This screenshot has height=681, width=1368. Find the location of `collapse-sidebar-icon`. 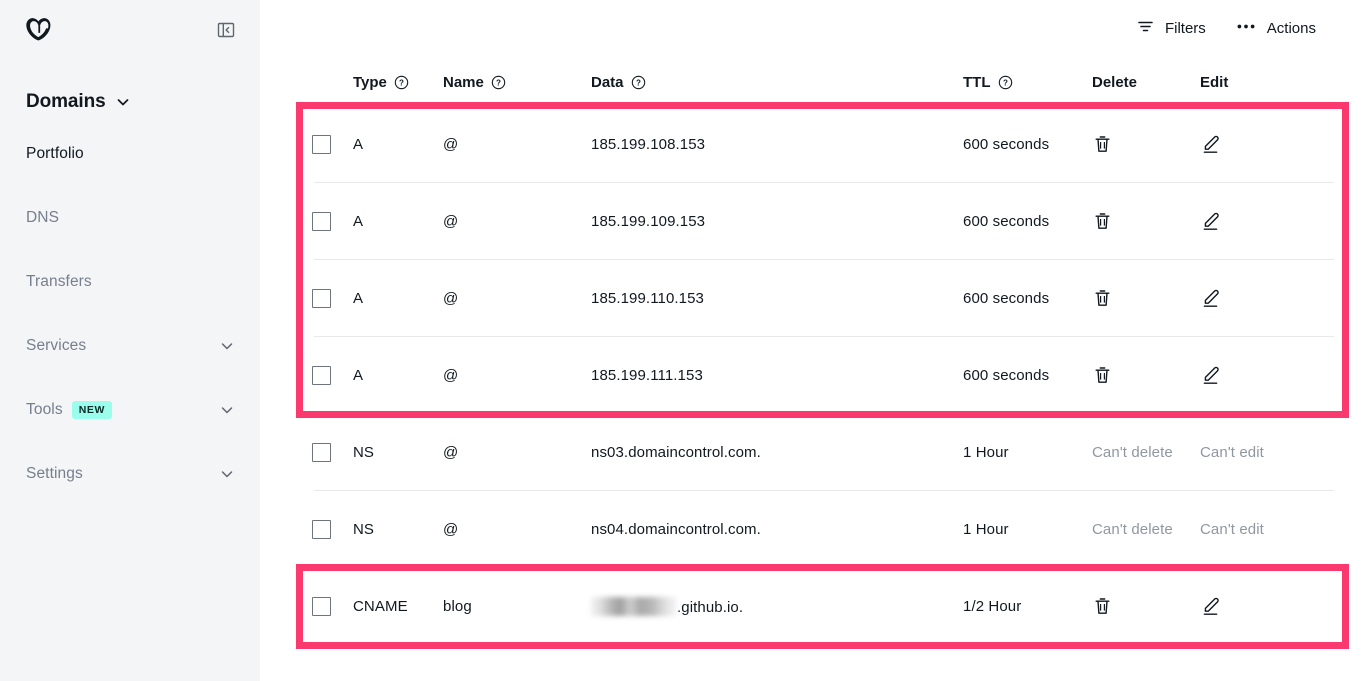

collapse-sidebar-icon is located at coordinates (226, 30).